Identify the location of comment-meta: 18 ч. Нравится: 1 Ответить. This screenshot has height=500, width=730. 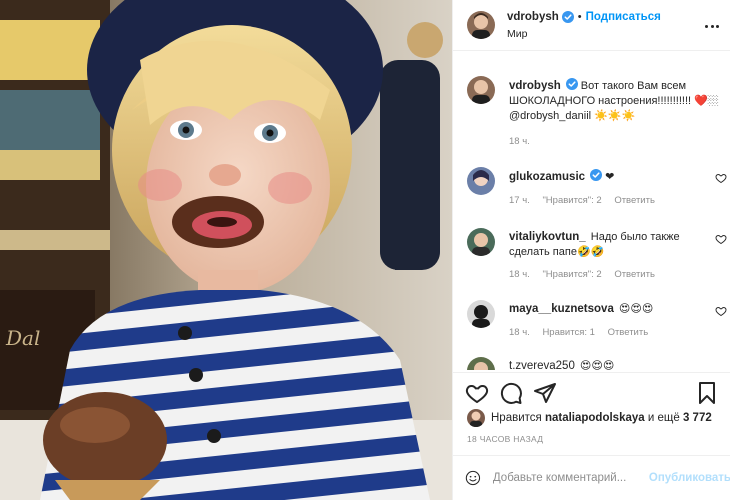
(583, 332).